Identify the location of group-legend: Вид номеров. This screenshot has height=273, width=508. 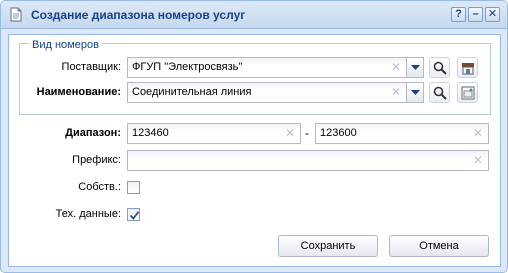
(65, 45).